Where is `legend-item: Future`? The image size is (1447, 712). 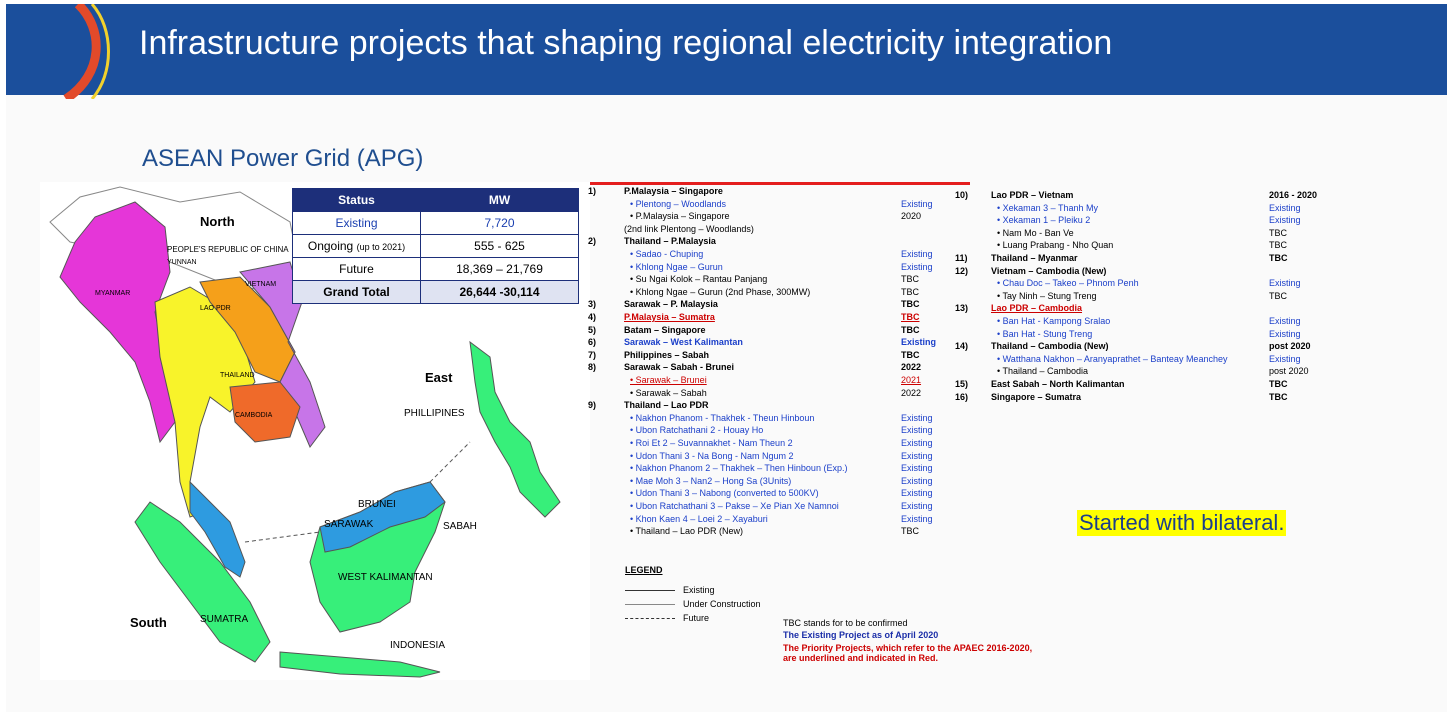
legend-item: Future is located at coordinates (696, 618).